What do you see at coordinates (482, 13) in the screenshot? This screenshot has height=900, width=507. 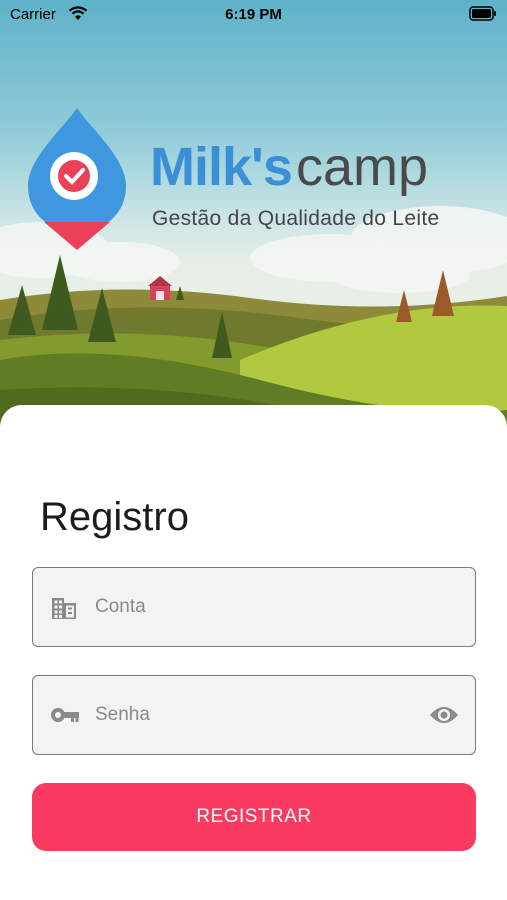 I see `battery-icon` at bounding box center [482, 13].